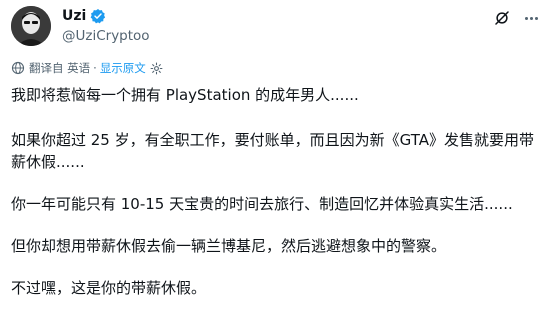 Image resolution: width=550 pixels, height=316 pixels. Describe the element at coordinates (74, 16) in the screenshot. I see `display-name: Uzi` at that location.